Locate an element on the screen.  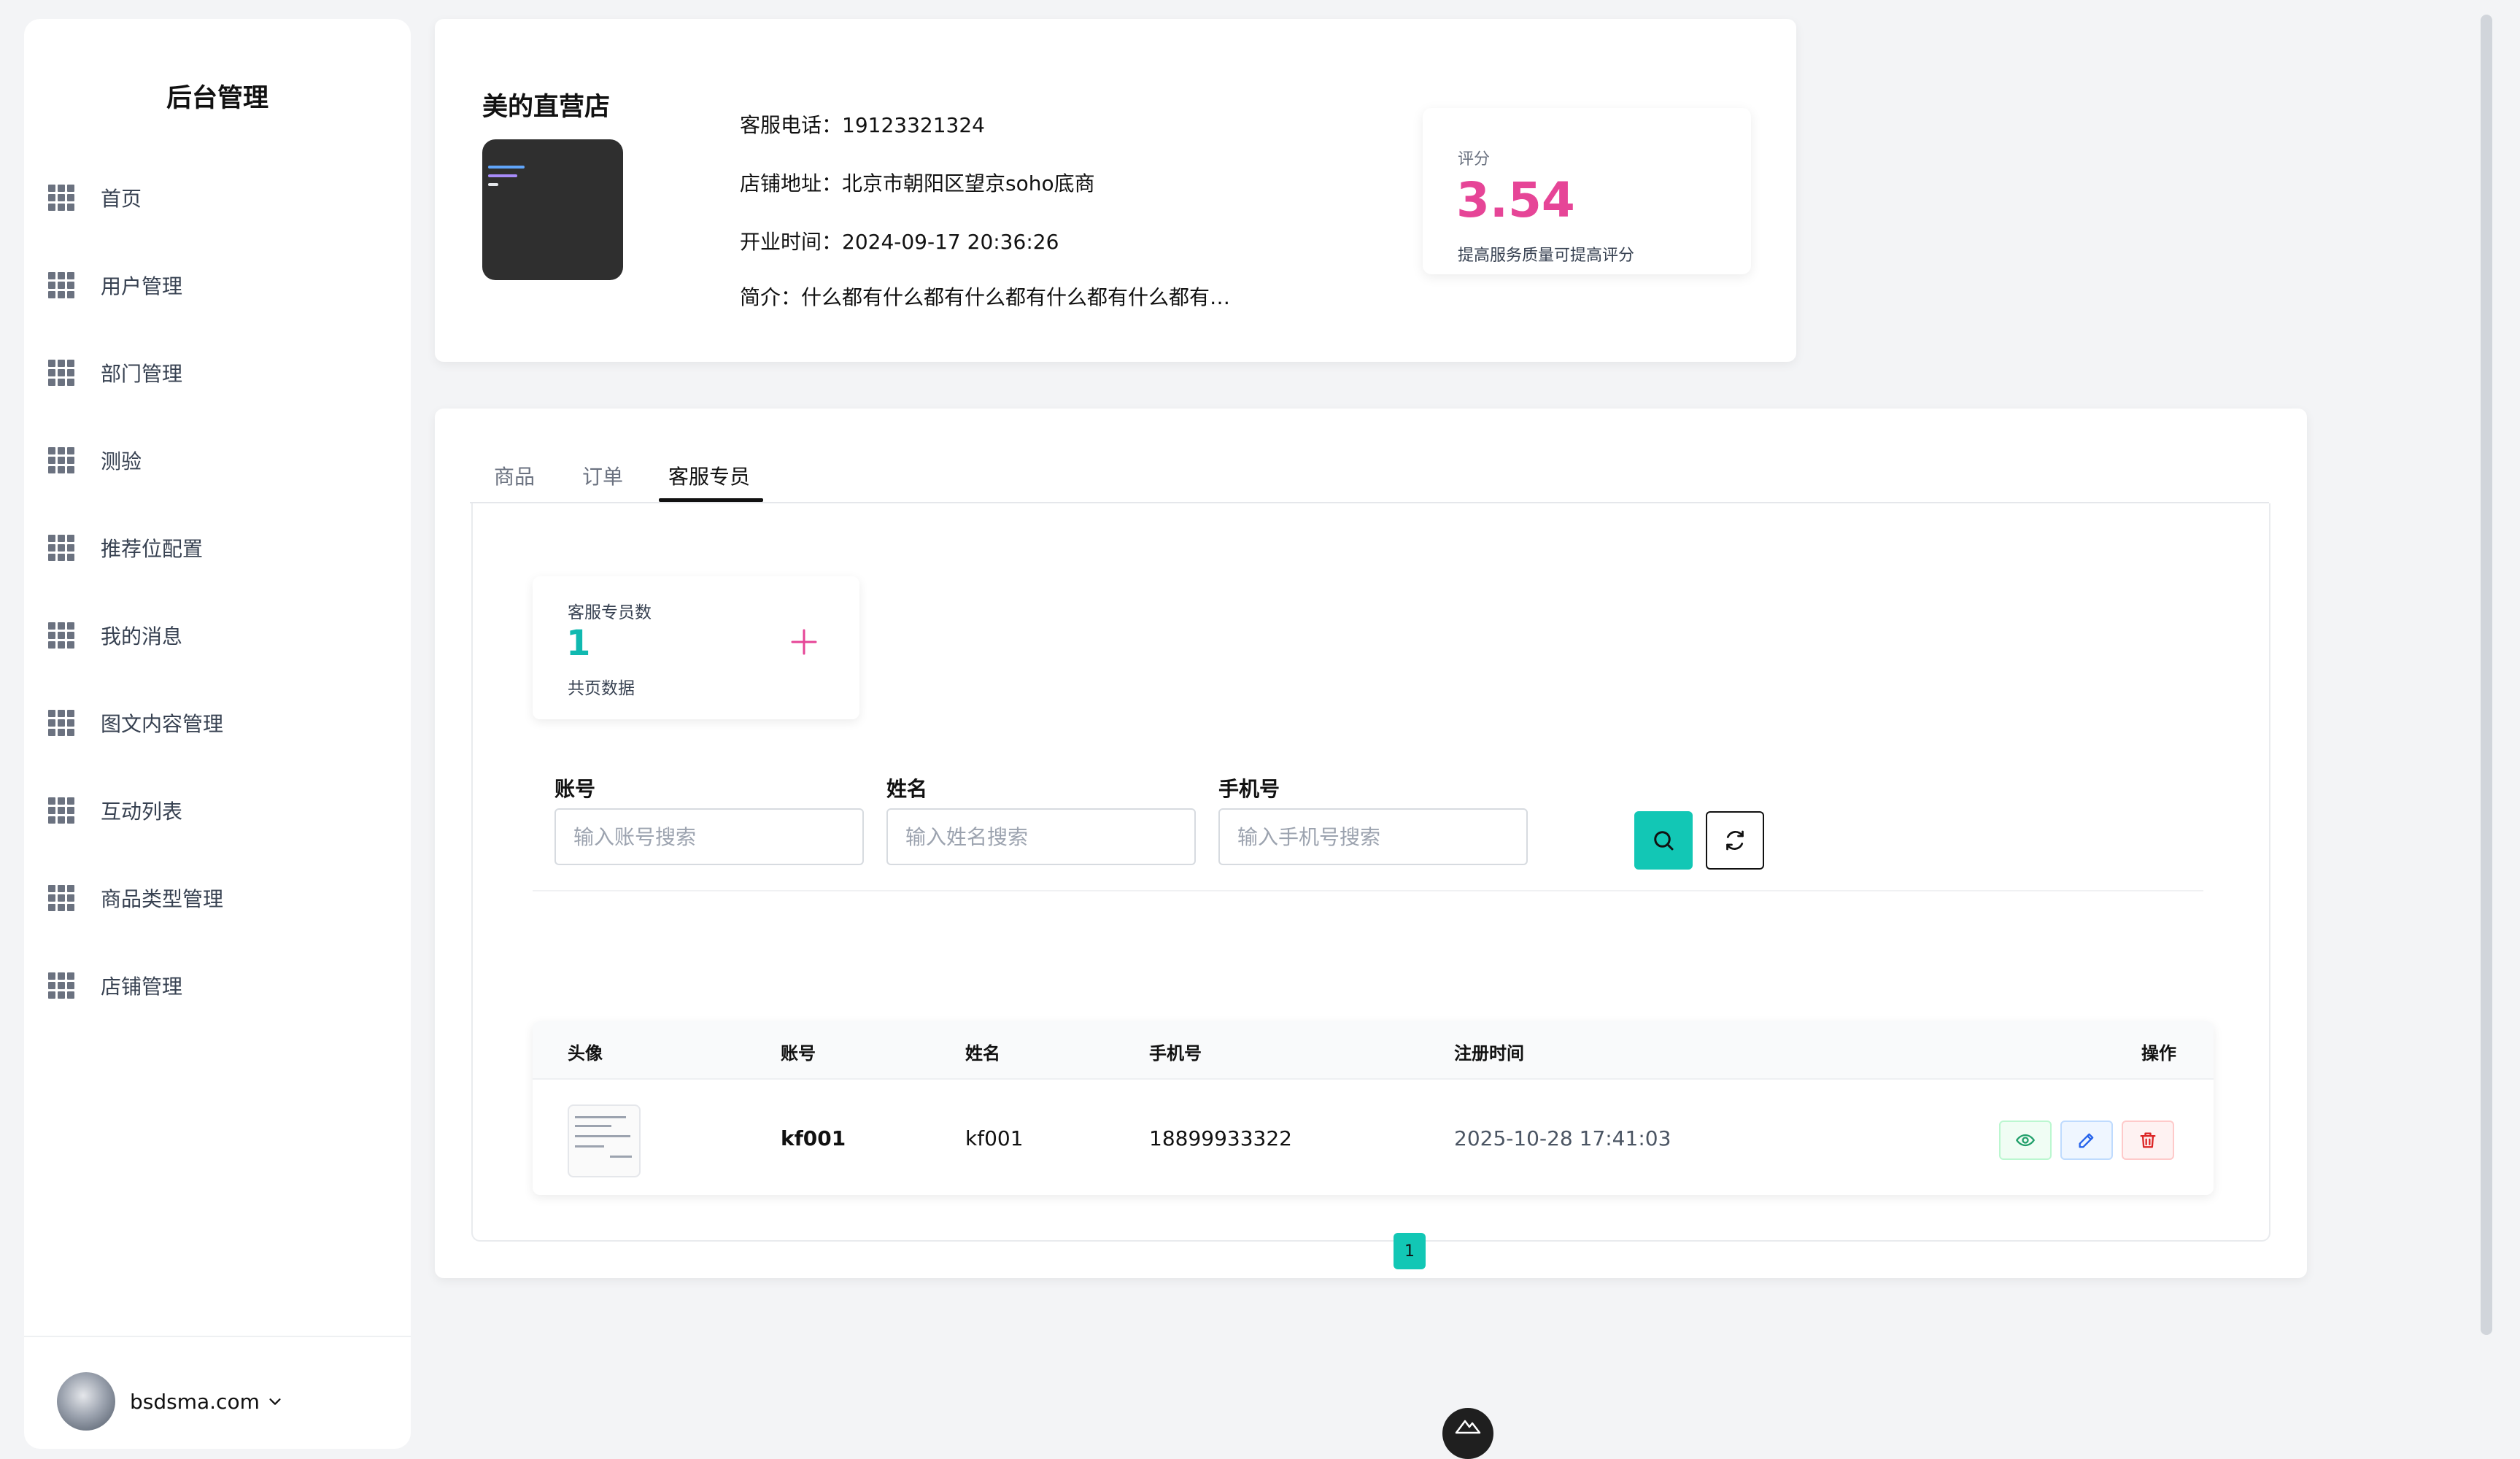
mountain-icon is located at coordinates (1468, 1427).